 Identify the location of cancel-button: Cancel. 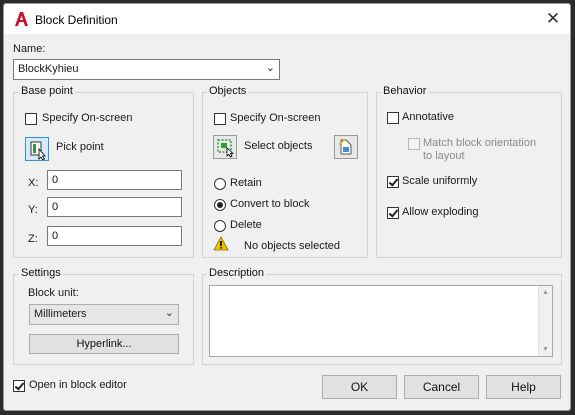
(441, 387).